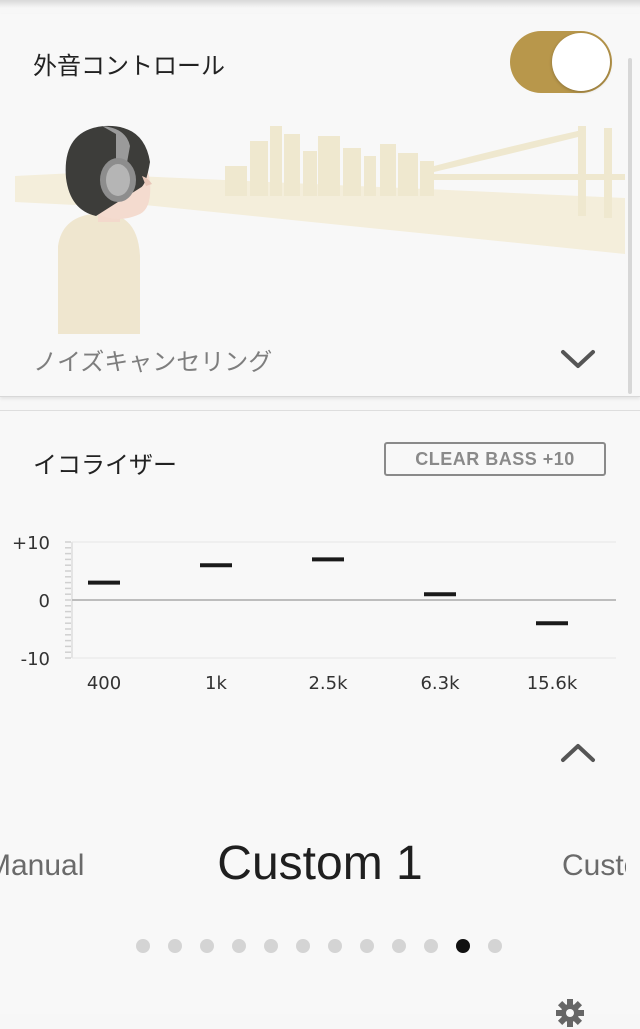 The image size is (640, 1029). Describe the element at coordinates (105, 229) in the screenshot. I see `listener-illustration` at that location.